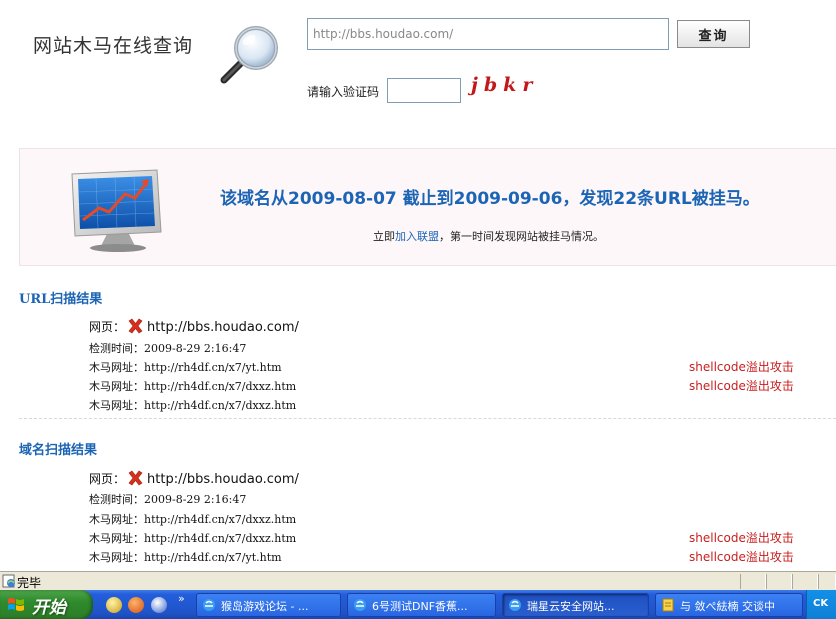 This screenshot has width=836, height=619. I want to click on status-text: 完毕, so click(29, 583).